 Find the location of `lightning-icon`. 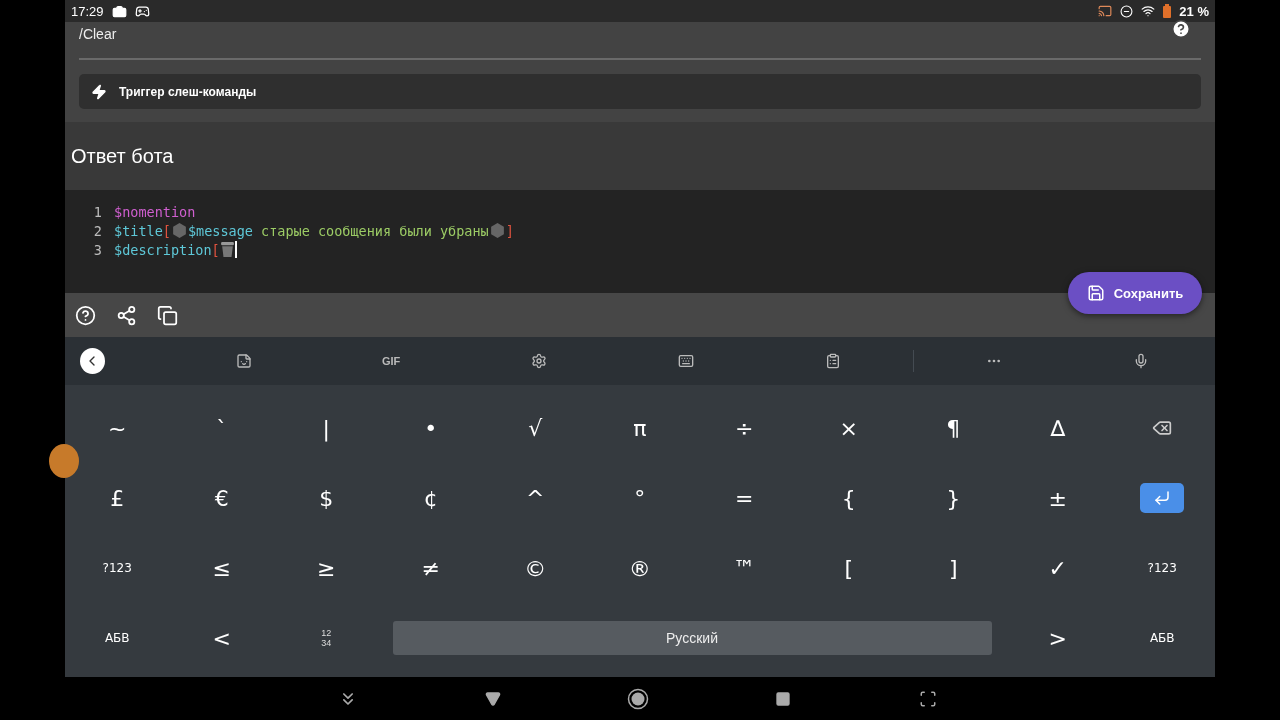

lightning-icon is located at coordinates (99, 91).